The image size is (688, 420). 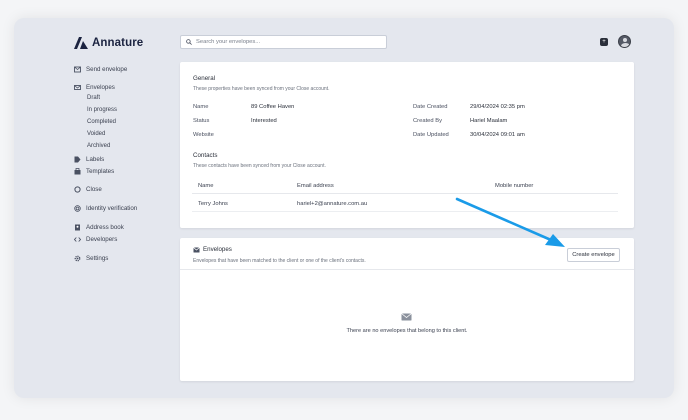 I want to click on sidebar-item-label: Labels, so click(x=95, y=159).